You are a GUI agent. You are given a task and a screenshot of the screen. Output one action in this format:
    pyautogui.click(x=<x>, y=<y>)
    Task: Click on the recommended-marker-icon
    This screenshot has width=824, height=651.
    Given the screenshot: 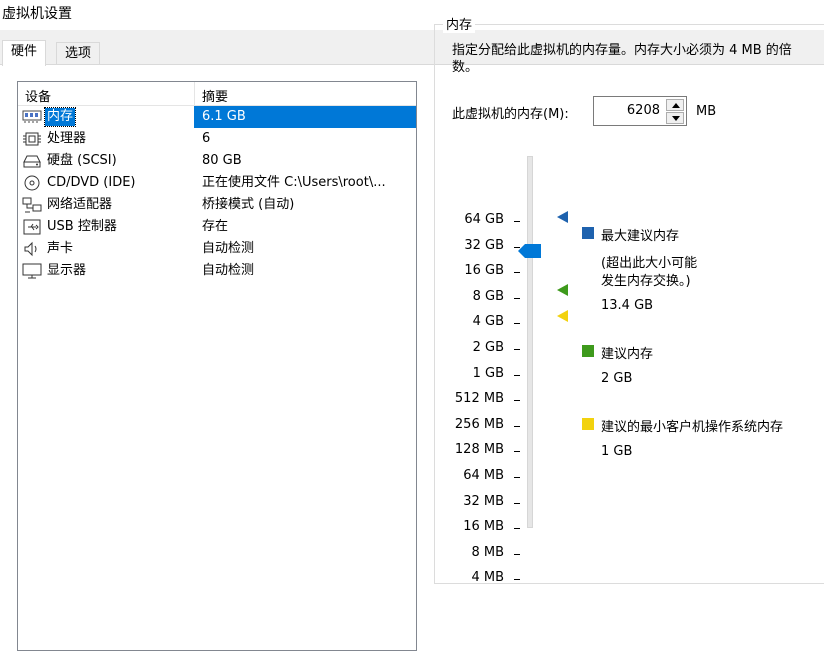 What is the action you would take?
    pyautogui.click(x=562, y=290)
    